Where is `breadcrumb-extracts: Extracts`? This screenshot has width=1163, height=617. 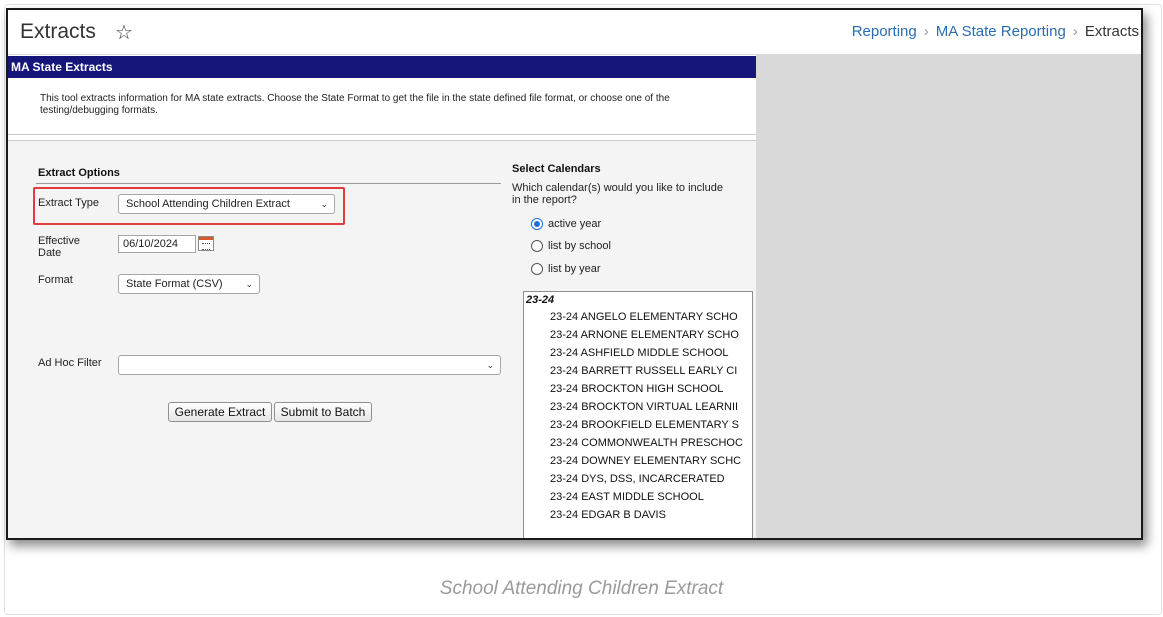
breadcrumb-extracts: Extracts is located at coordinates (1111, 31).